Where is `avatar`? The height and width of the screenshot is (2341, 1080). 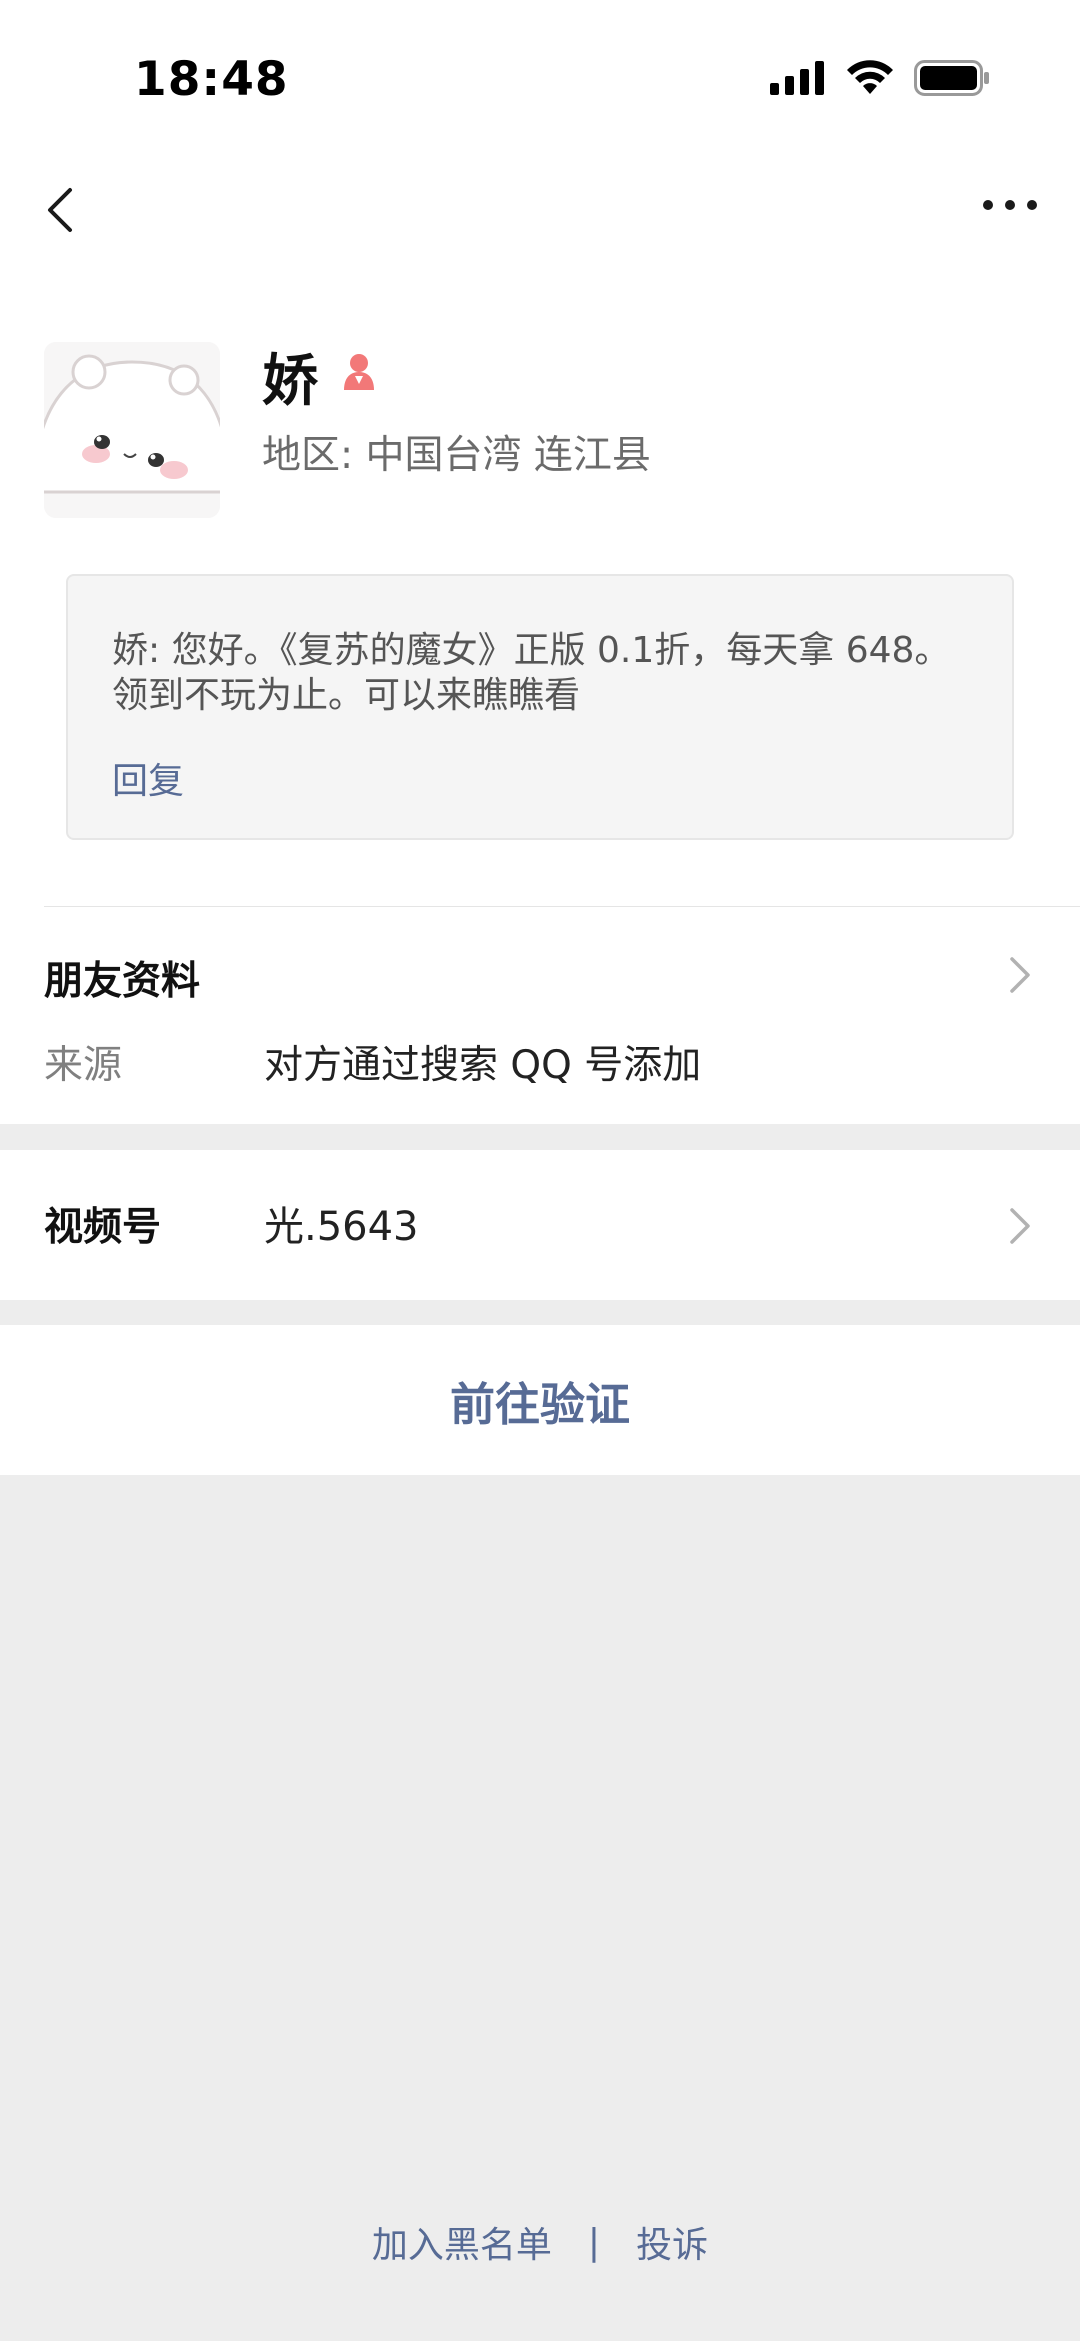 avatar is located at coordinates (132, 430).